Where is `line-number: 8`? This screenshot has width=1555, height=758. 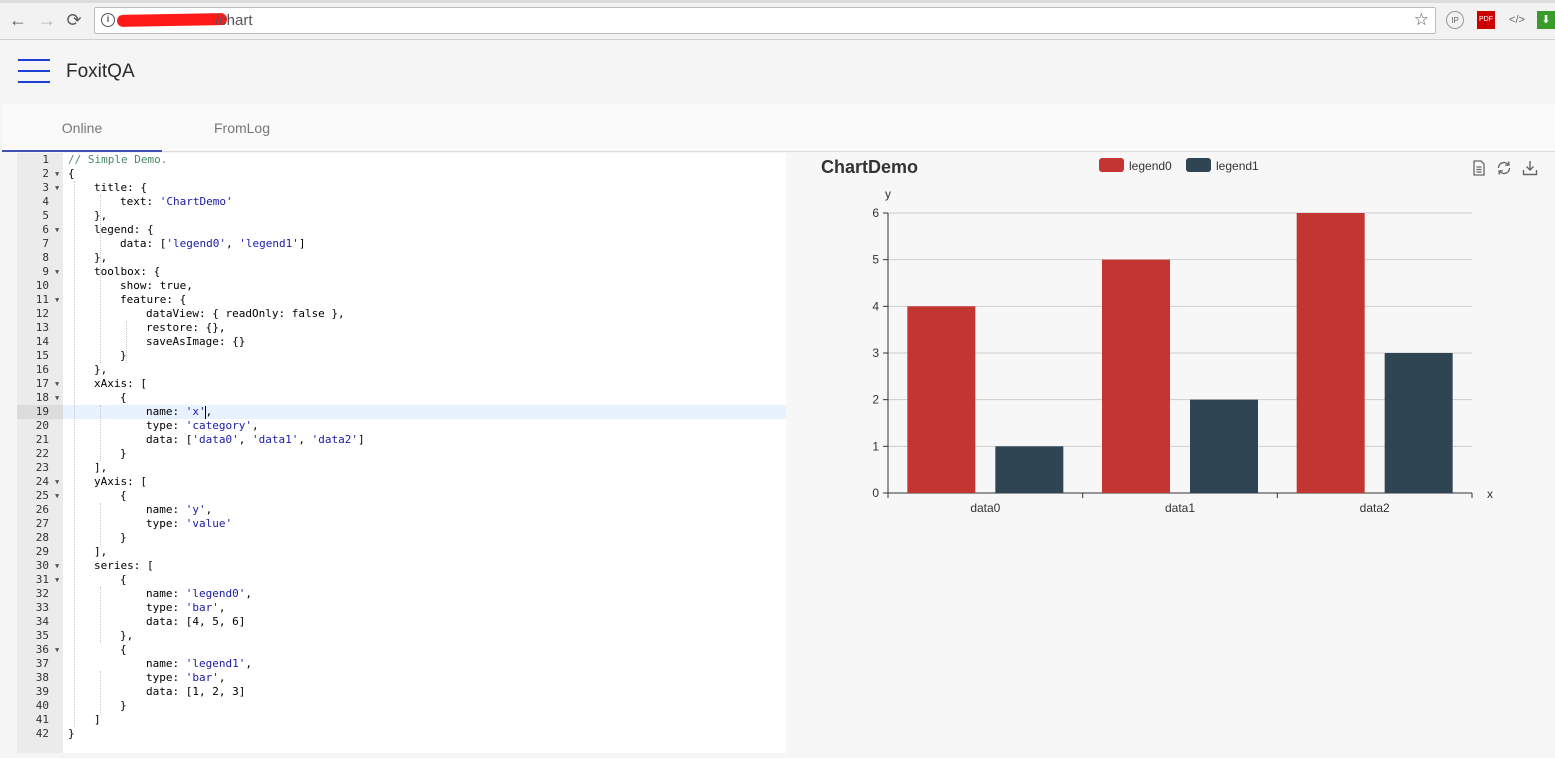 line-number: 8 is located at coordinates (45, 257).